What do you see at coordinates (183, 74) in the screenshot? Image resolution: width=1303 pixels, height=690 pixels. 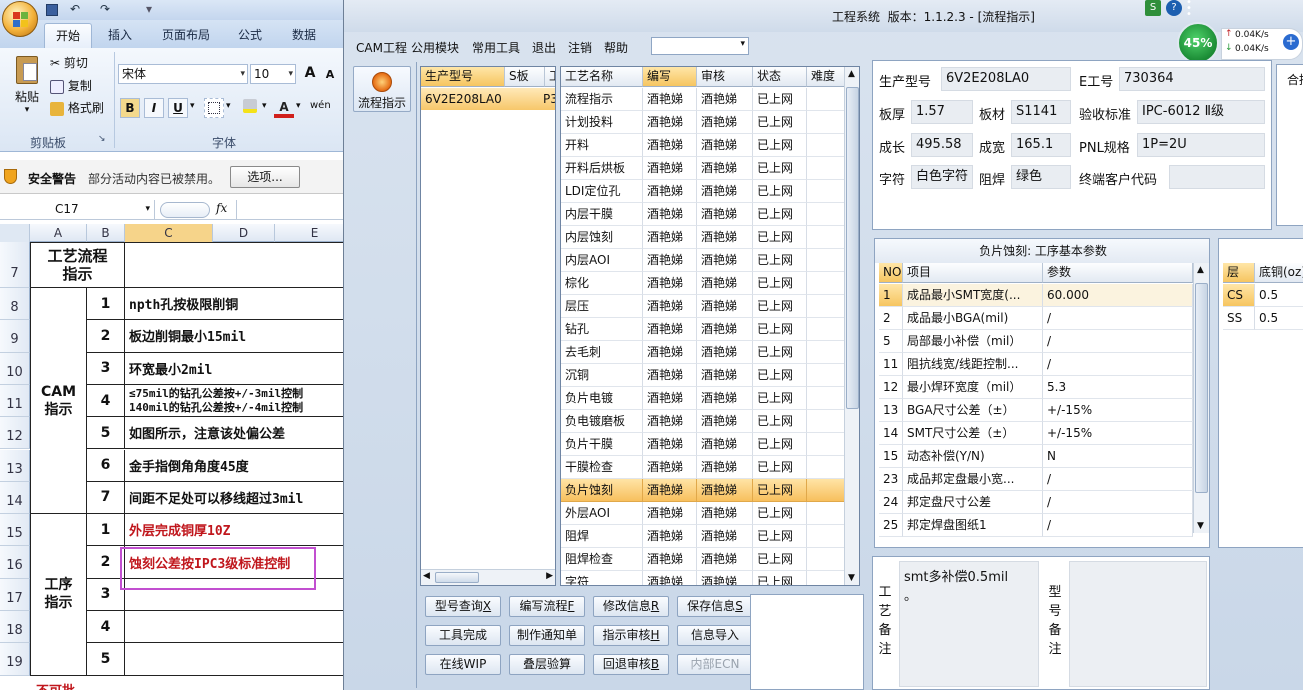 I see `font-name-select: 宋体 ▾` at bounding box center [183, 74].